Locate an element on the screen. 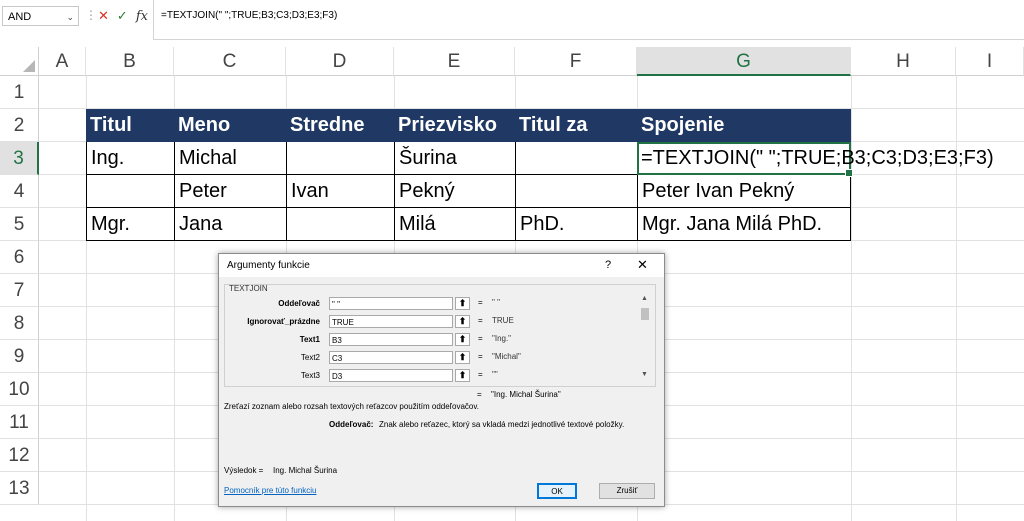 Image resolution: width=1024 pixels, height=521 pixels. row-header-1: 1 is located at coordinates (19, 92).